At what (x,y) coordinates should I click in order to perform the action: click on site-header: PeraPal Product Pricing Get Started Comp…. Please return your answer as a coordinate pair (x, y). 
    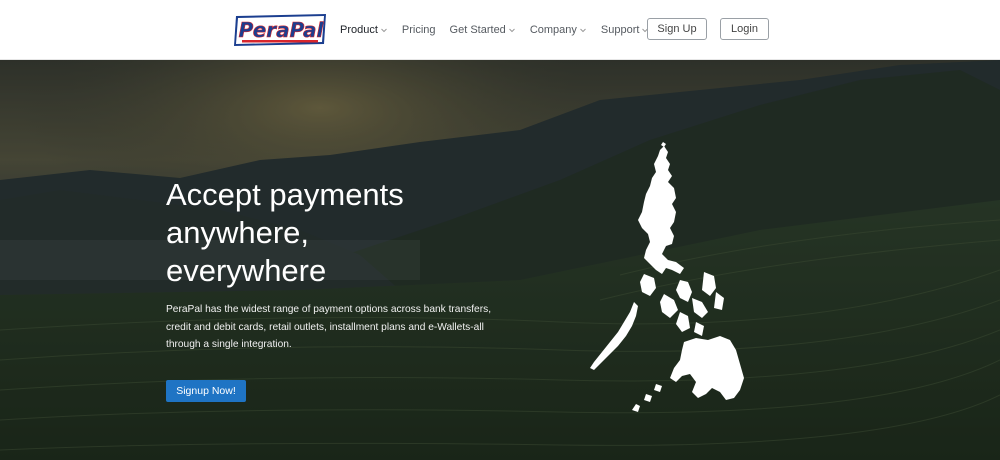
    Looking at the image, I should click on (500, 30).